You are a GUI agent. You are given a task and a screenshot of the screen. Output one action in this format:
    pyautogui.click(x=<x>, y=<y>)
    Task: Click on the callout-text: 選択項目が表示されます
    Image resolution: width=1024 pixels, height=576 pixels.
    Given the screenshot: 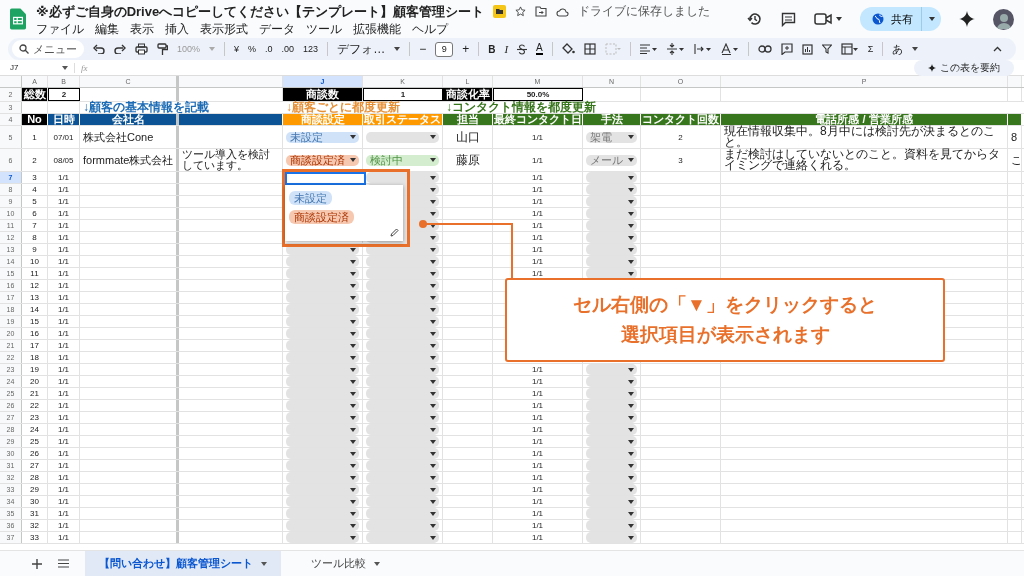 What is the action you would take?
    pyautogui.click(x=725, y=335)
    